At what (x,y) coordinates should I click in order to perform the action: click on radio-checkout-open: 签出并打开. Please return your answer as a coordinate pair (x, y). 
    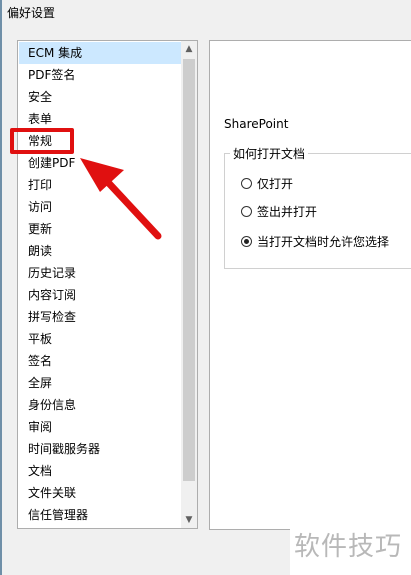
    Looking at the image, I should click on (279, 211).